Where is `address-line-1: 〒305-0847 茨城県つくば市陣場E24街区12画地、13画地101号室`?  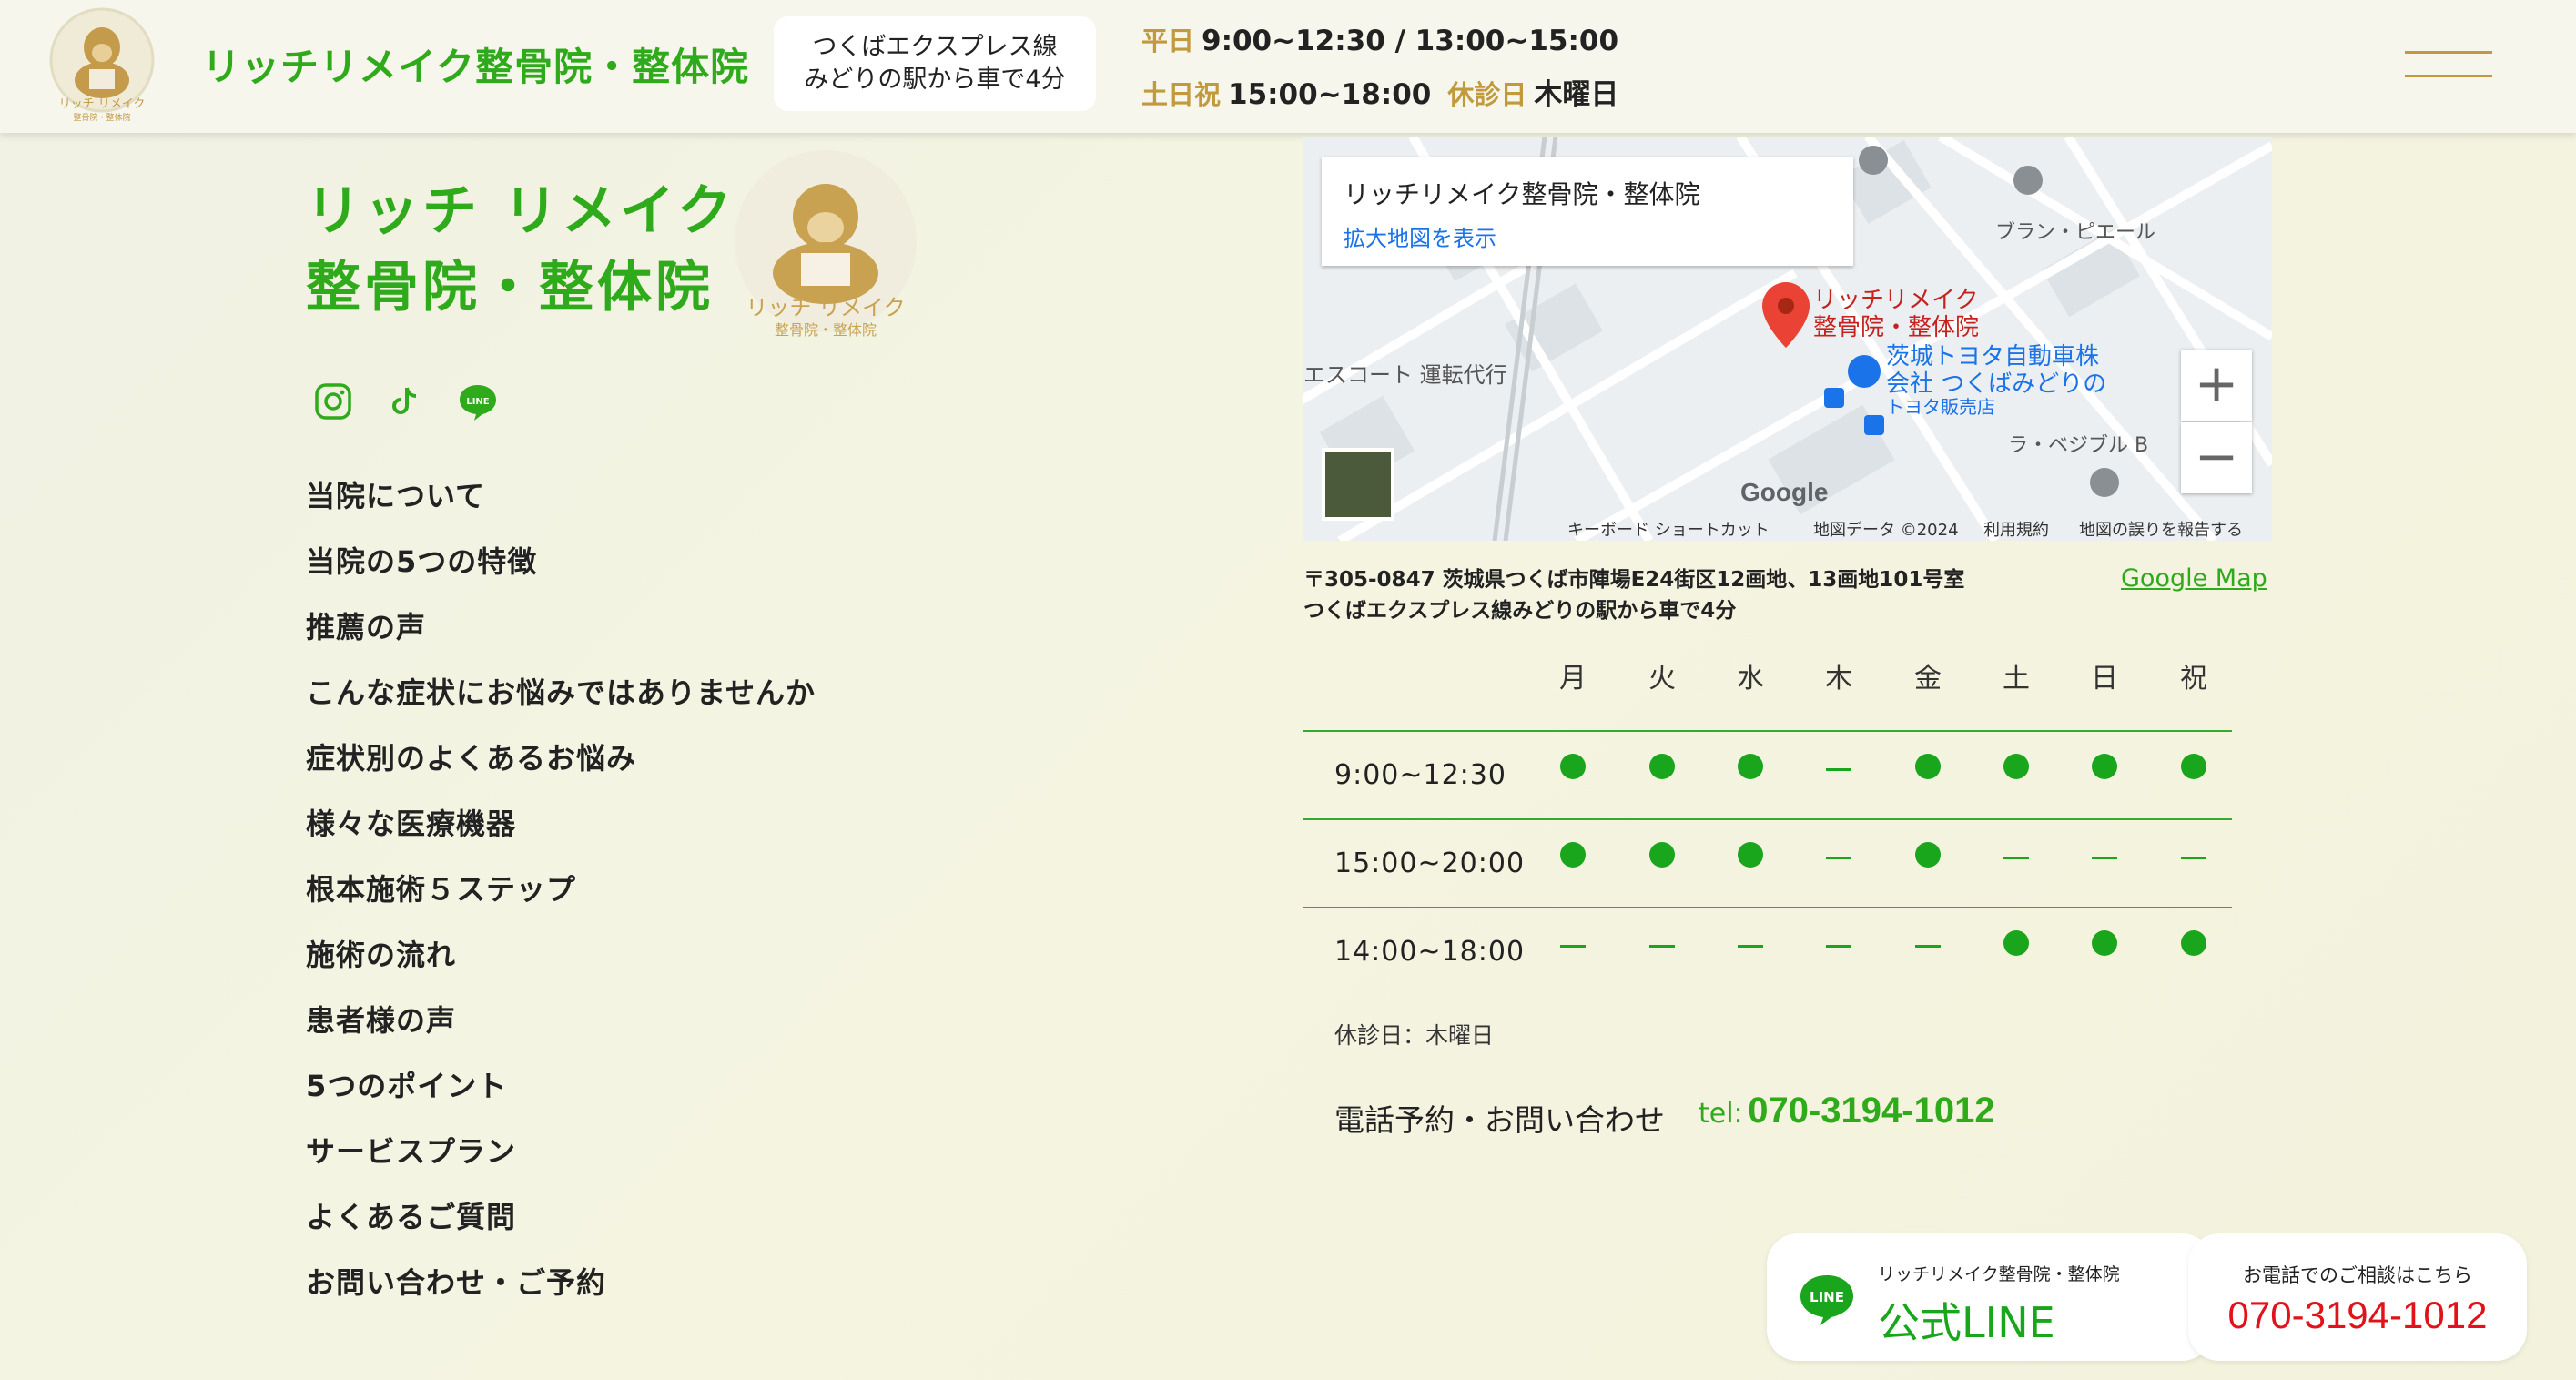
address-line-1: 〒305-0847 茨城県つくば市陣場E24街区12画地、13画地101号室 is located at coordinates (1634, 580).